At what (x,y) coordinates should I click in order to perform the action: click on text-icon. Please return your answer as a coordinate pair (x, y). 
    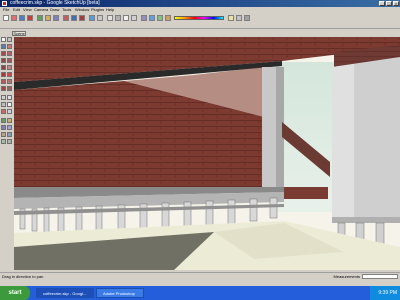
    Looking at the image, I should click on (9, 104).